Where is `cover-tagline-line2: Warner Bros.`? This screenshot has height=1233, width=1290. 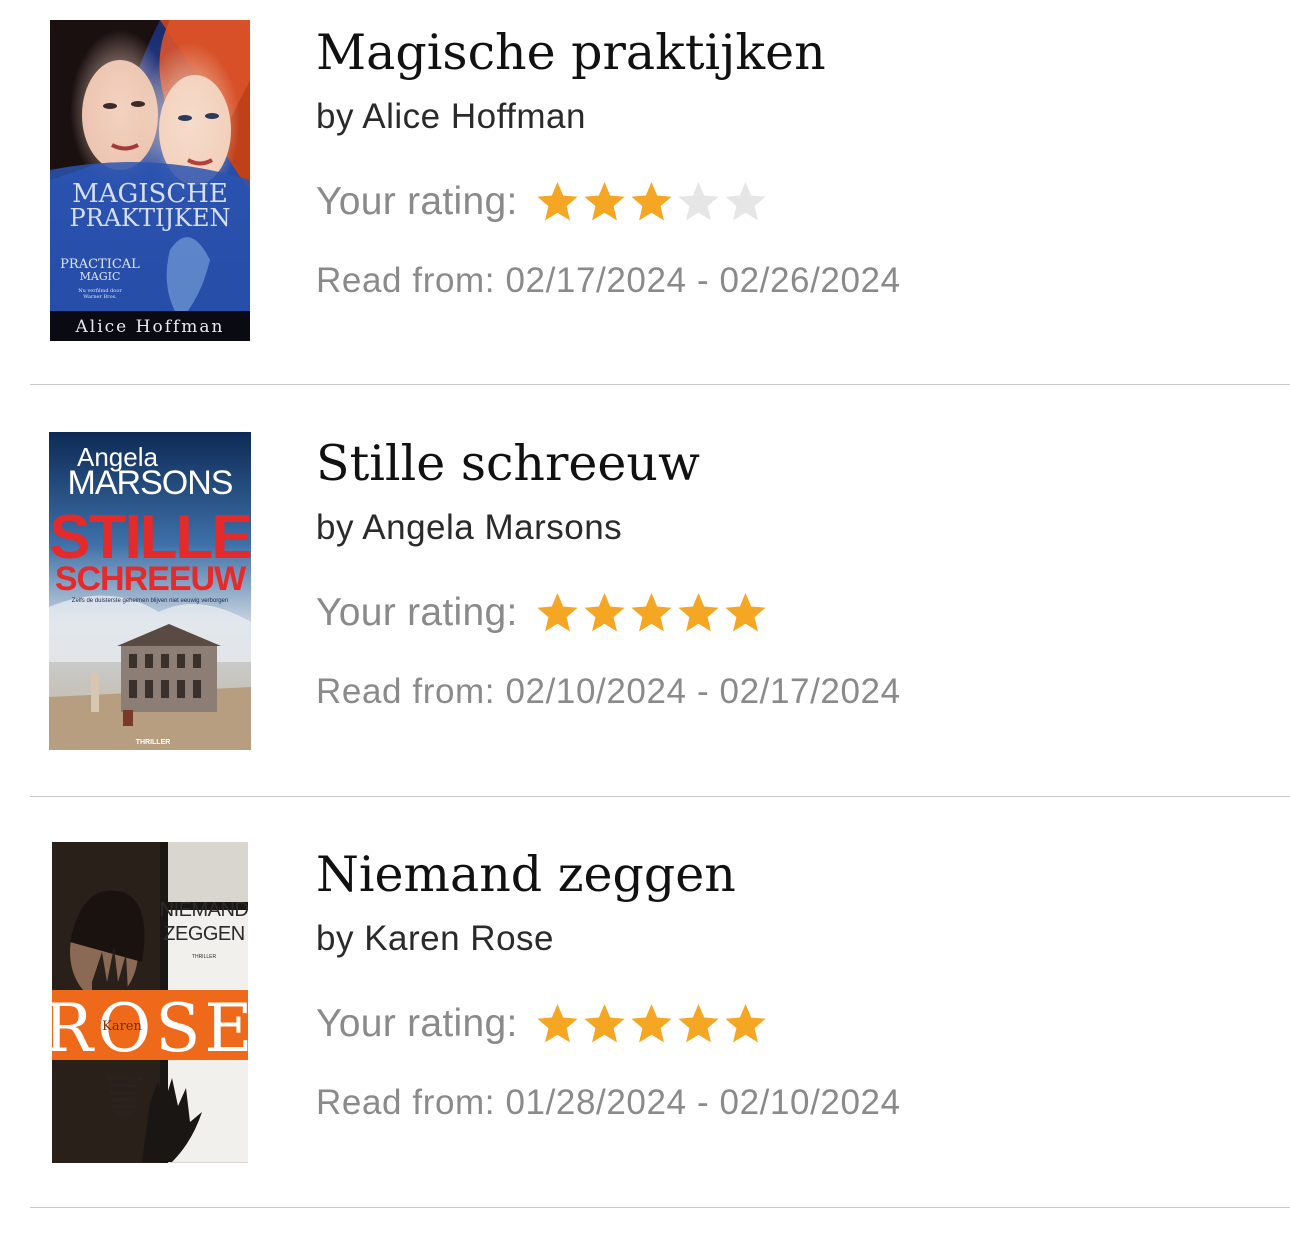
cover-tagline-line2: Warner Bros. is located at coordinates (100, 297).